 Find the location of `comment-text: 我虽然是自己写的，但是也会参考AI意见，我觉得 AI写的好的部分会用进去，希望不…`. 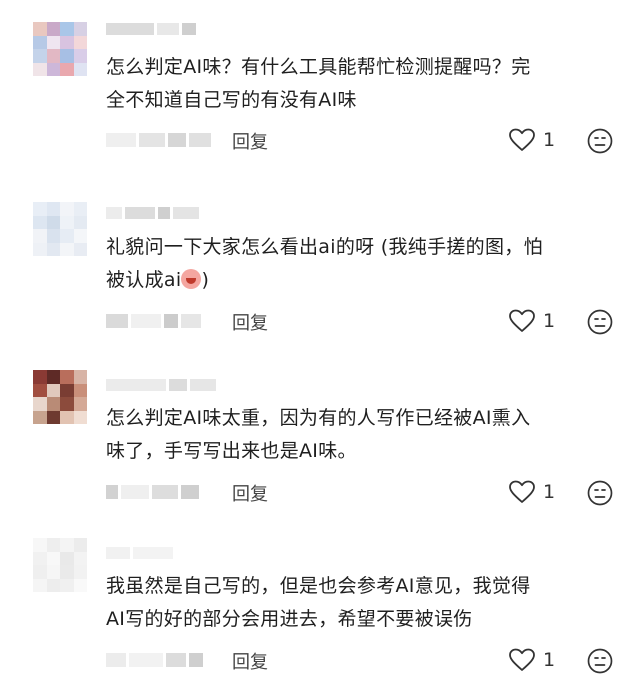

comment-text: 我虽然是自己写的，但是也会参考AI意见，我觉得 AI写的好的部分会用进去，希望不… is located at coordinates (318, 602).